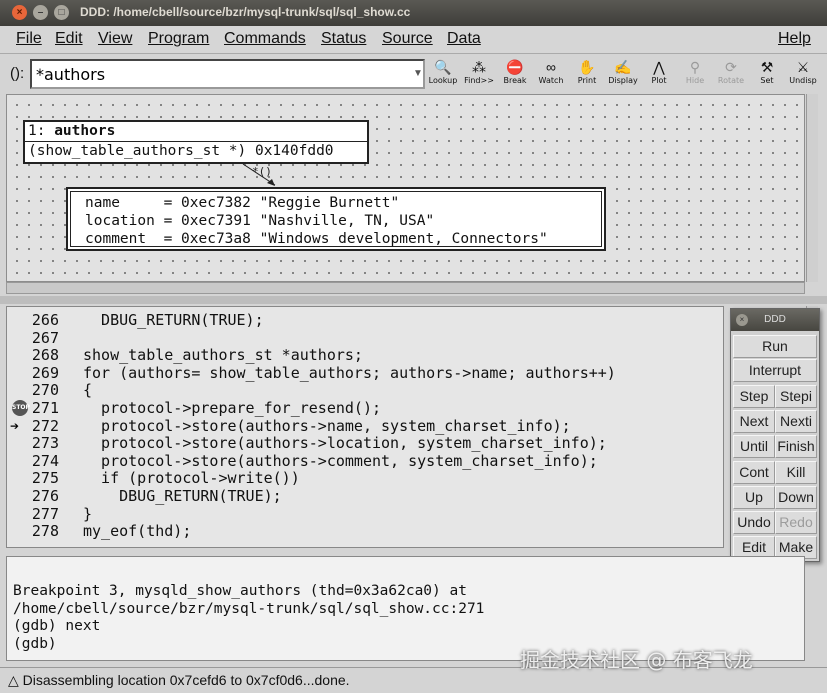 This screenshot has width=827, height=693. What do you see at coordinates (796, 522) in the screenshot?
I see `redo-button: Redo` at bounding box center [796, 522].